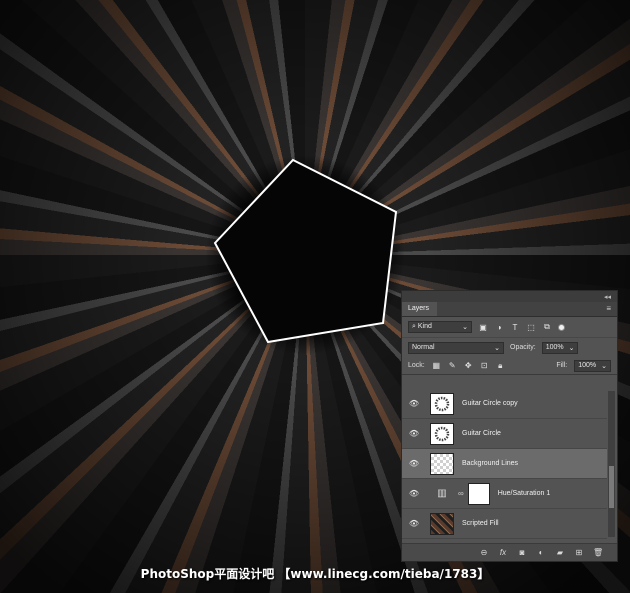  I want to click on filter-kind-label: Kind, so click(424, 326).